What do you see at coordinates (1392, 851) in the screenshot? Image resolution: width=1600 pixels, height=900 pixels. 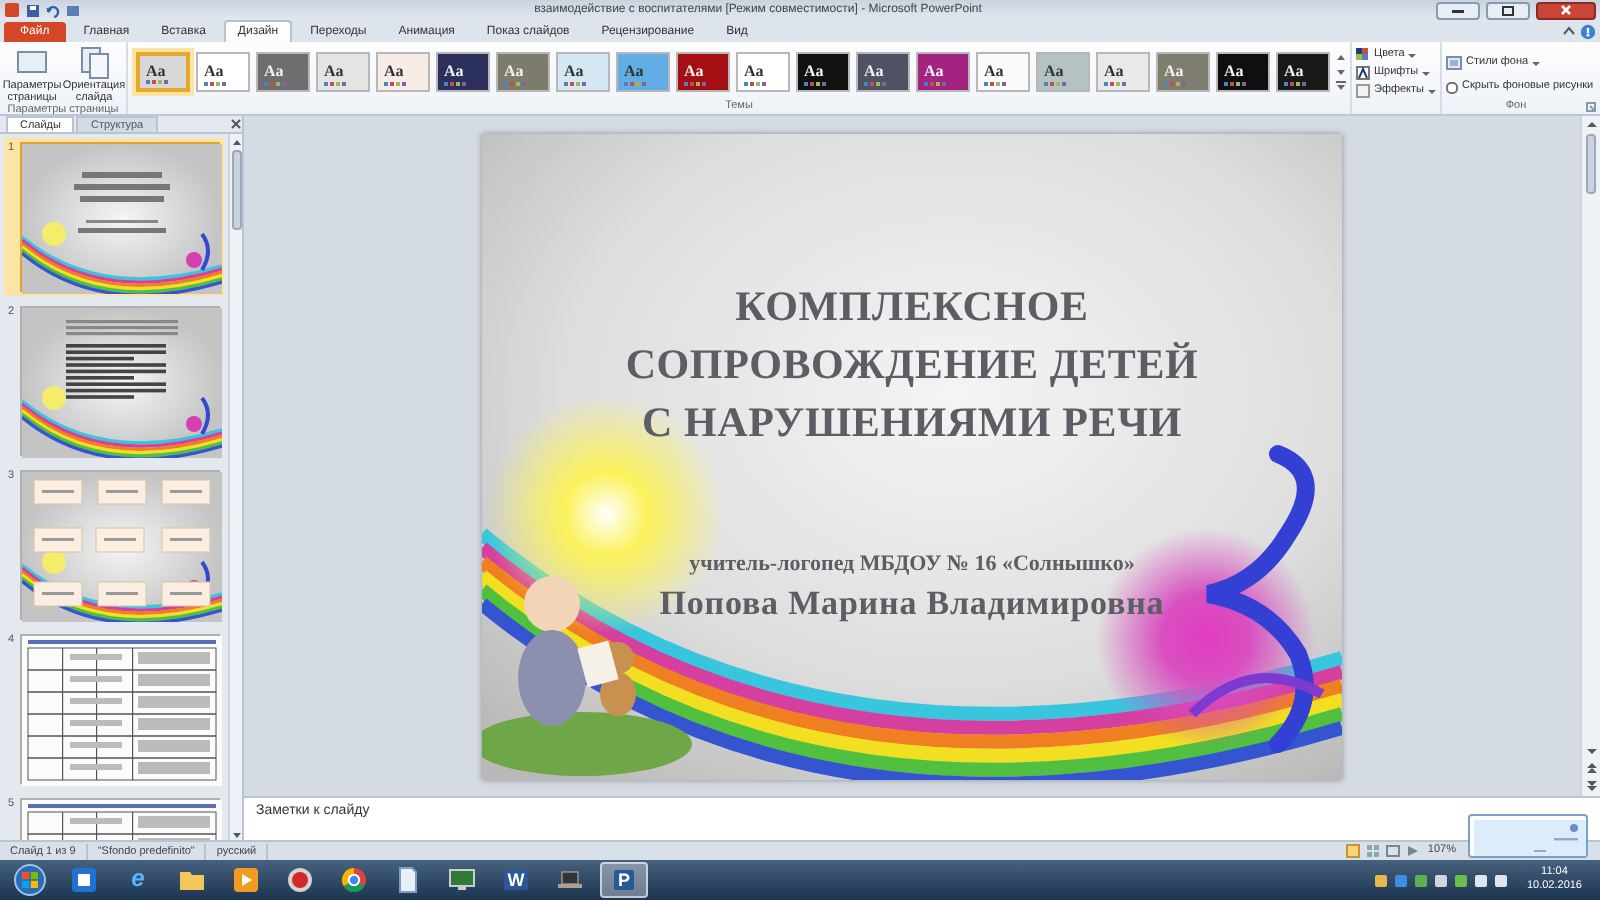 I see `reading-view-icon` at bounding box center [1392, 851].